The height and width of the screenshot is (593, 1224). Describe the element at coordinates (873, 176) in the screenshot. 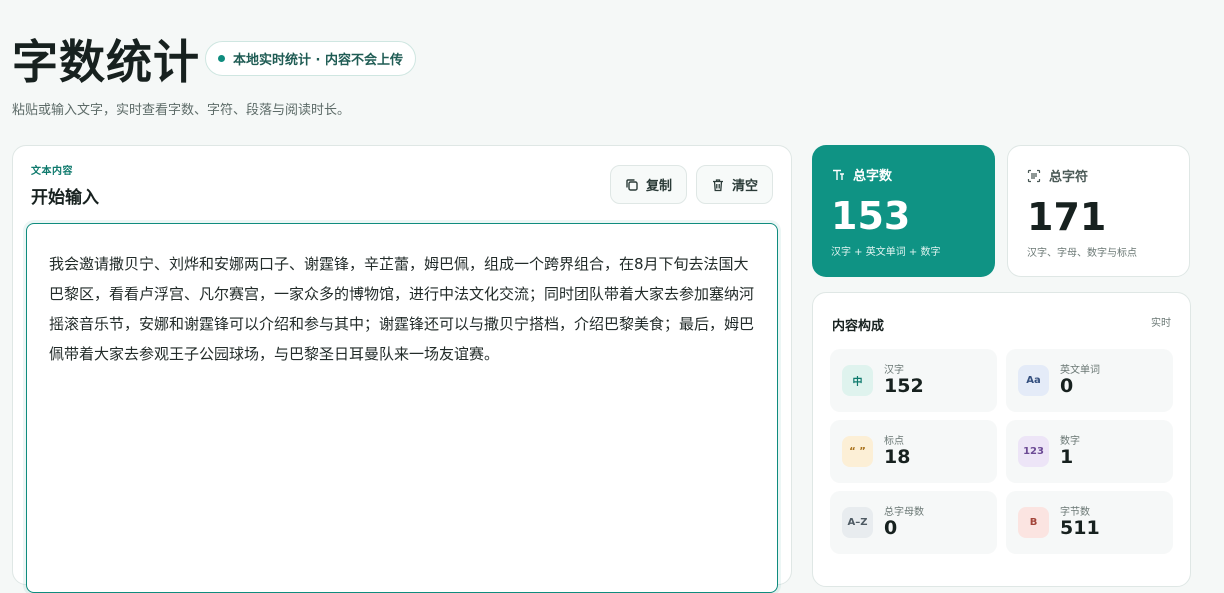

I see `total-words-label: 总字数` at that location.